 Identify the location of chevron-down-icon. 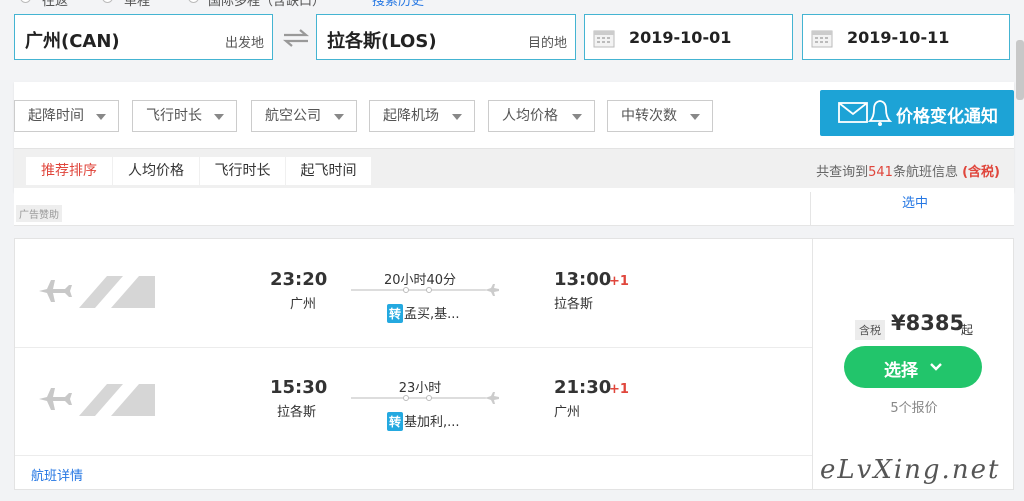
(936, 367).